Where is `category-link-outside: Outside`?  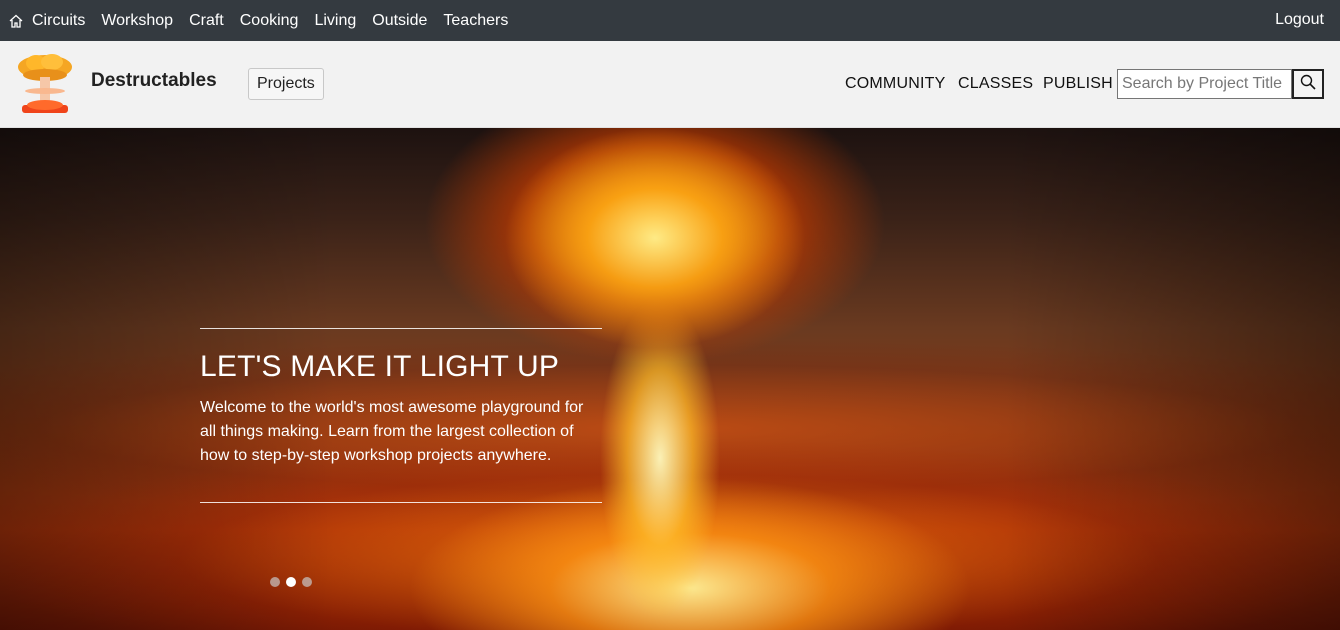
category-link-outside: Outside is located at coordinates (399, 21).